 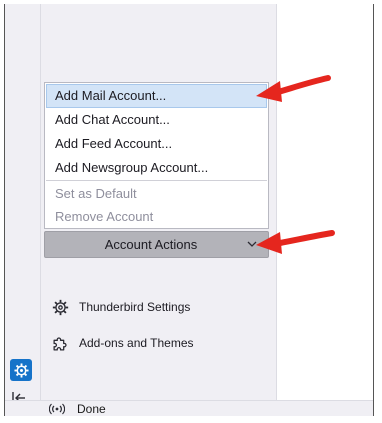 What do you see at coordinates (136, 343) in the screenshot?
I see `addons-and-themes-label: Add-ons and Themes` at bounding box center [136, 343].